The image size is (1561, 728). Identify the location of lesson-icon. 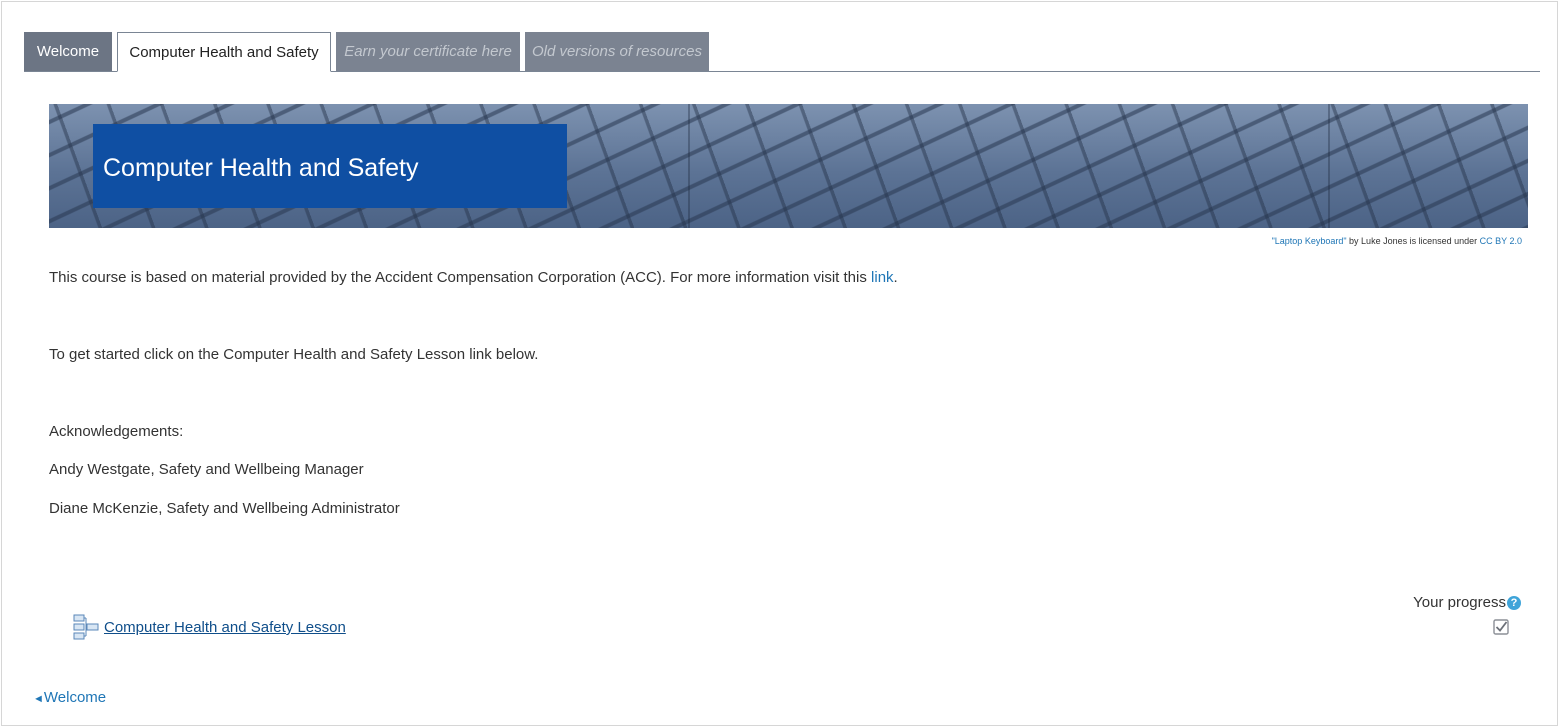
(86, 627).